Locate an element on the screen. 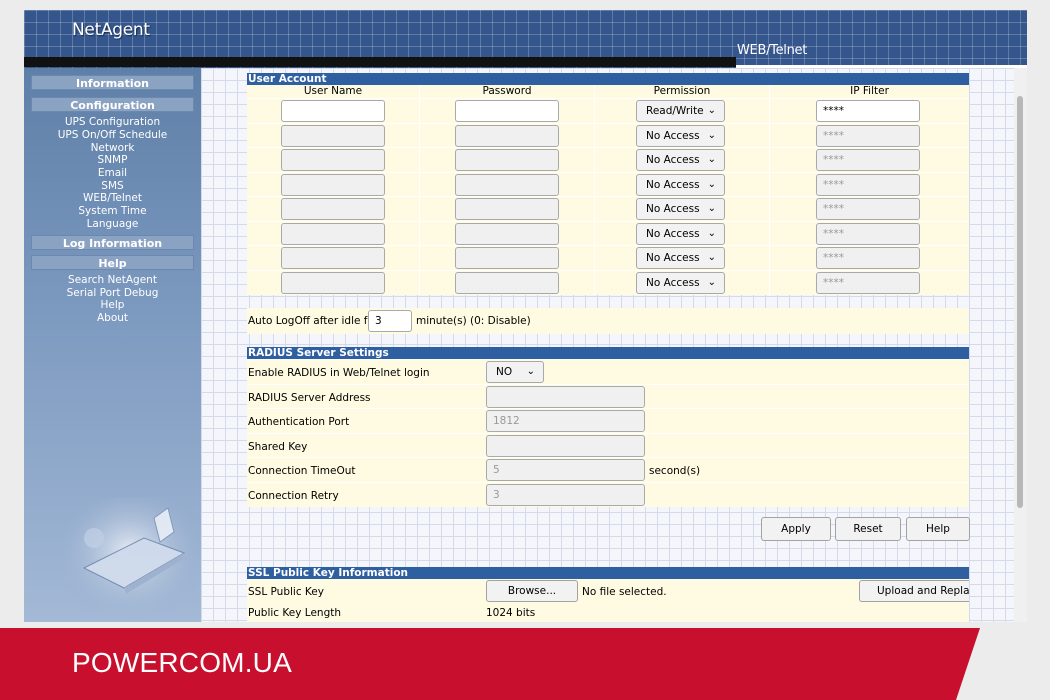 The height and width of the screenshot is (700, 1050). radius-server-row: RADIUS Server Address is located at coordinates (608, 396).